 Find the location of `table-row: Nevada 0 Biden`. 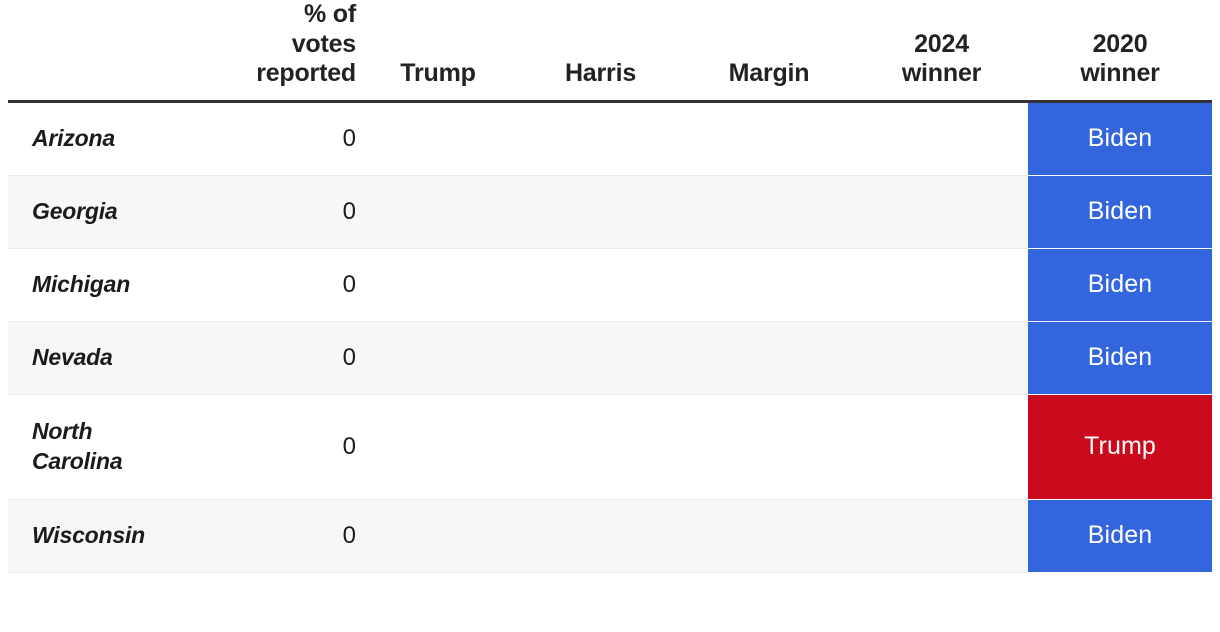

table-row: Nevada 0 Biden is located at coordinates (610, 357).